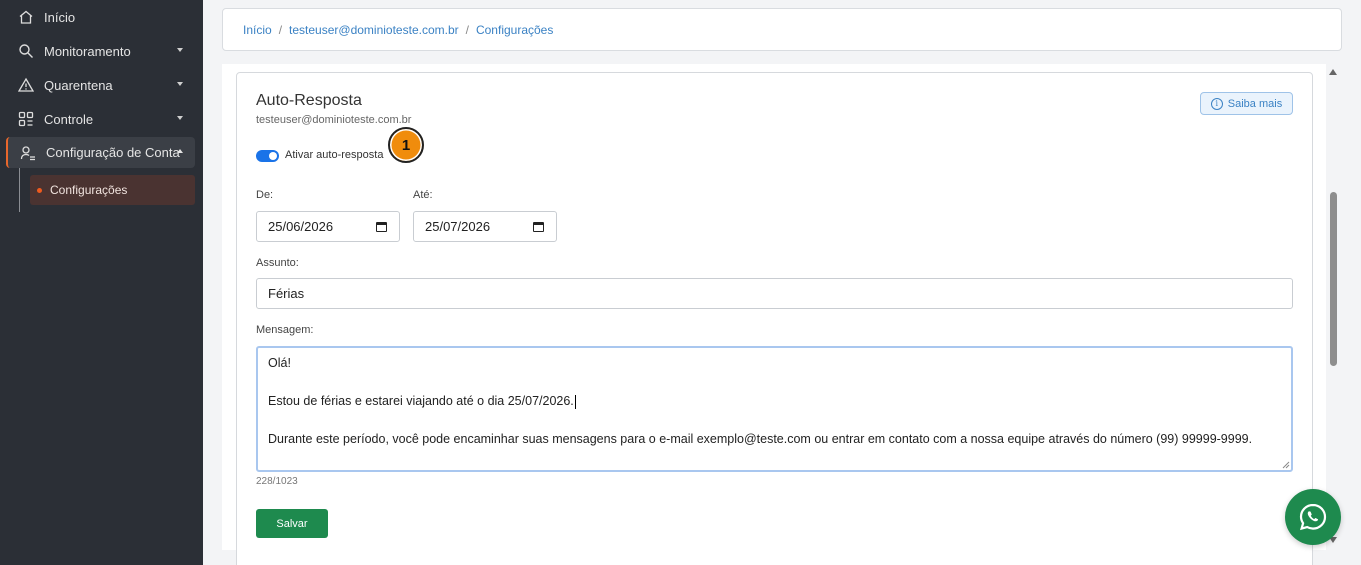  I want to click on breadcrumb-home-link: Início, so click(257, 30).